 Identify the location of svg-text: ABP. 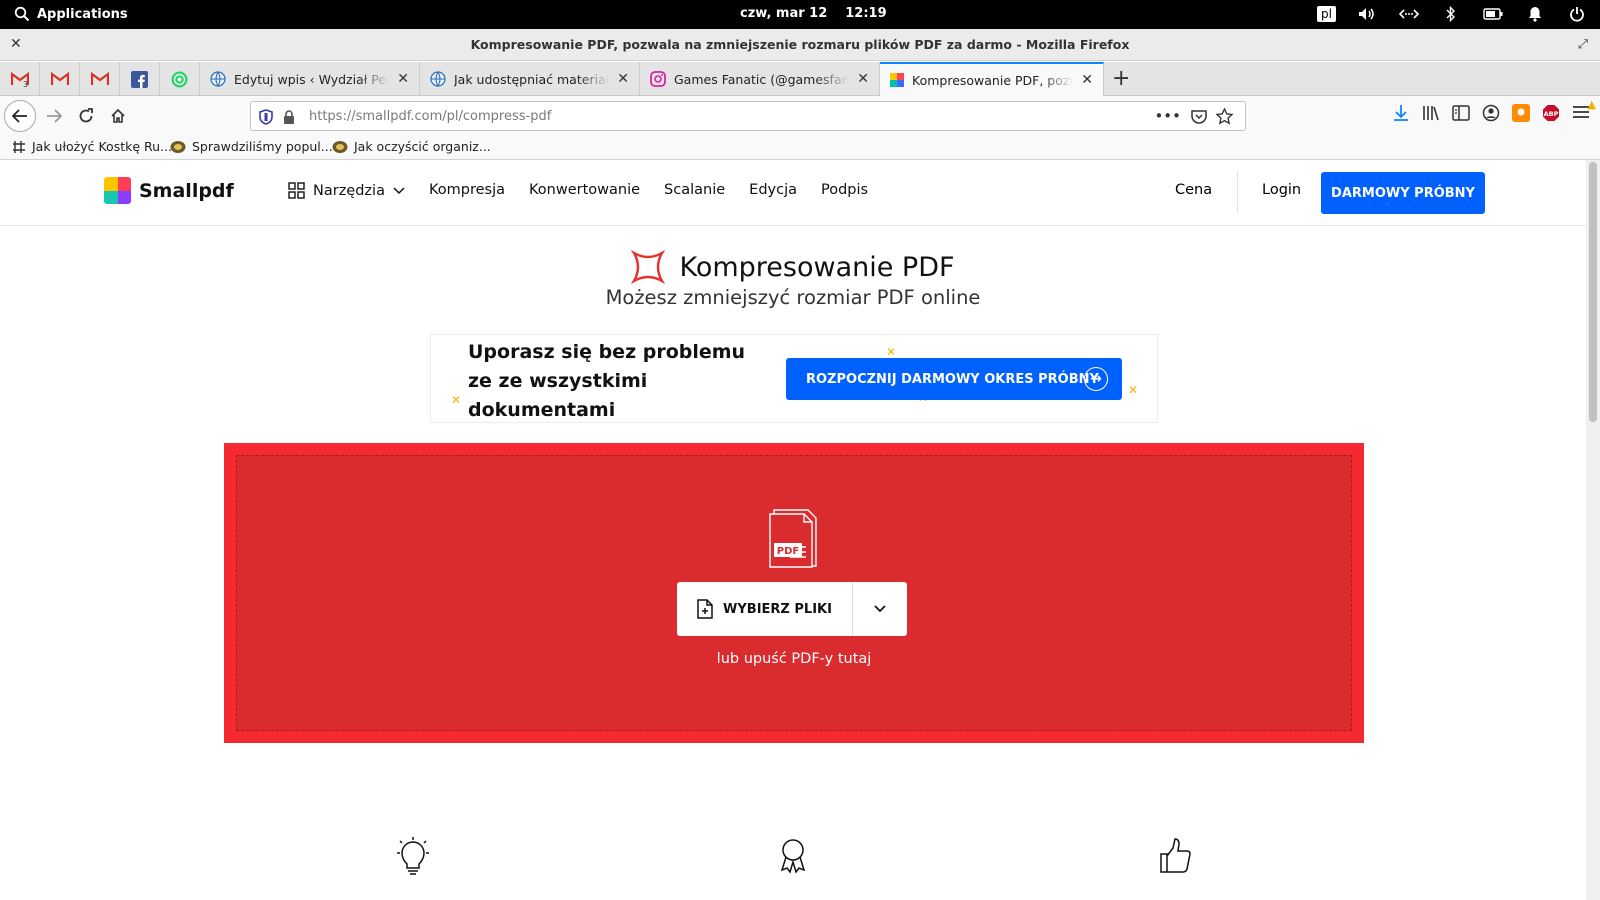
(1551, 114).